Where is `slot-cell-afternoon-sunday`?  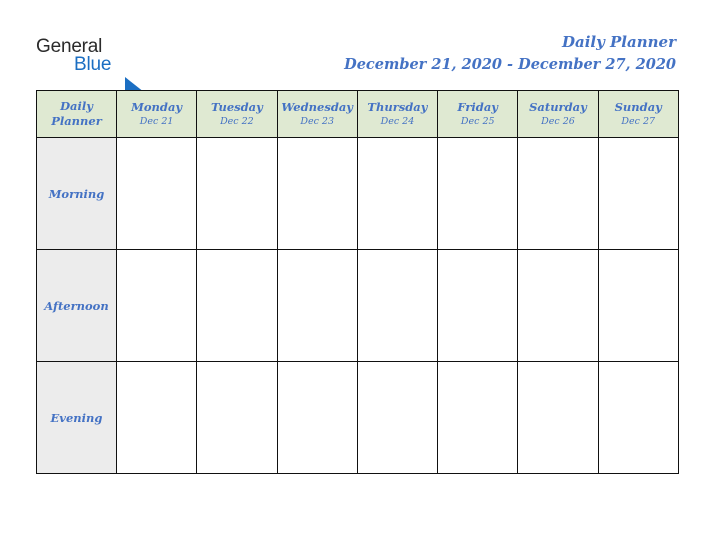
slot-cell-afternoon-sunday is located at coordinates (638, 305).